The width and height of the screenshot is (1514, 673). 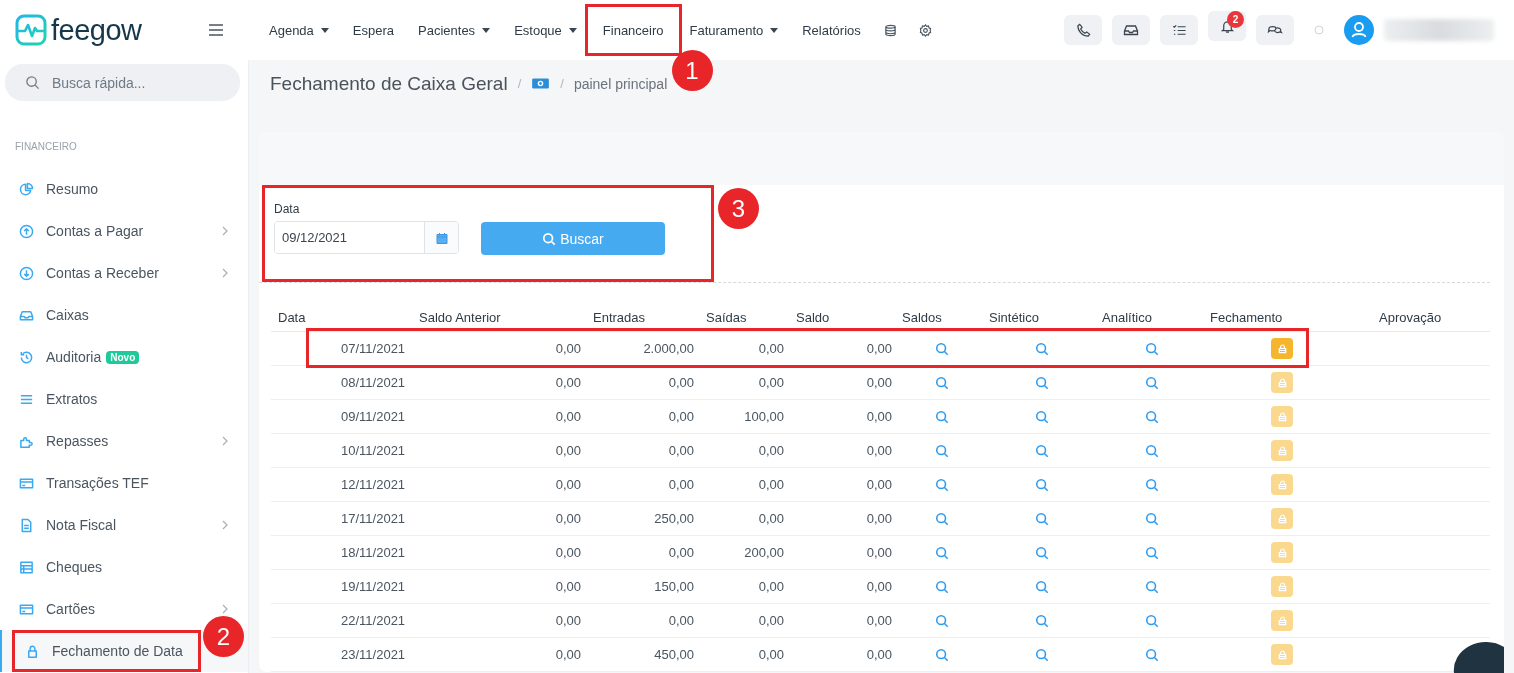 What do you see at coordinates (620, 83) in the screenshot?
I see `breadcrumb-link: painel principal` at bounding box center [620, 83].